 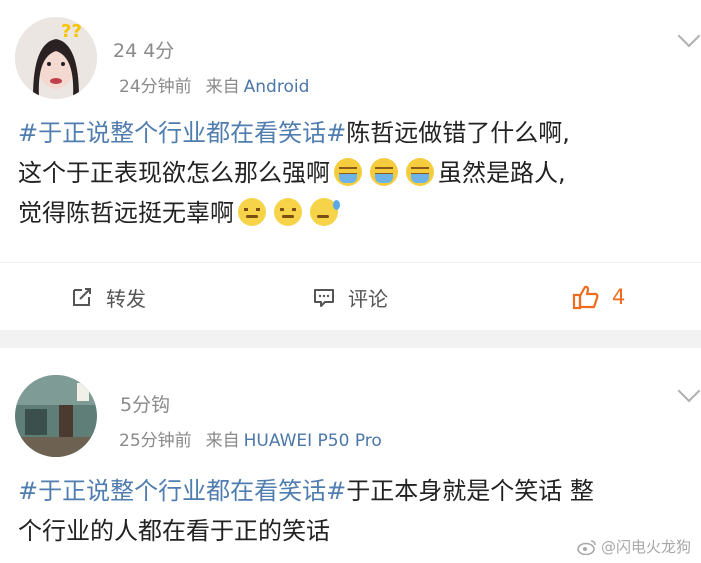 What do you see at coordinates (325, 212) in the screenshot?
I see `sweat-emoji-icon` at bounding box center [325, 212].